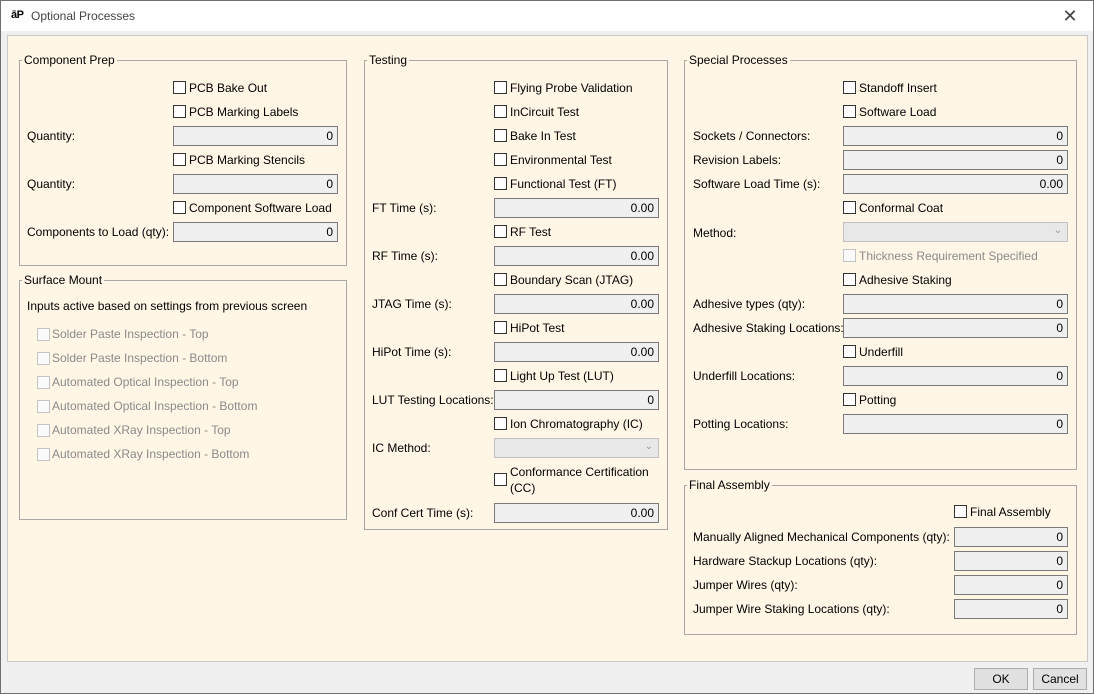 The image size is (1094, 694). I want to click on component-prep-title: Component Prep, so click(69, 60).